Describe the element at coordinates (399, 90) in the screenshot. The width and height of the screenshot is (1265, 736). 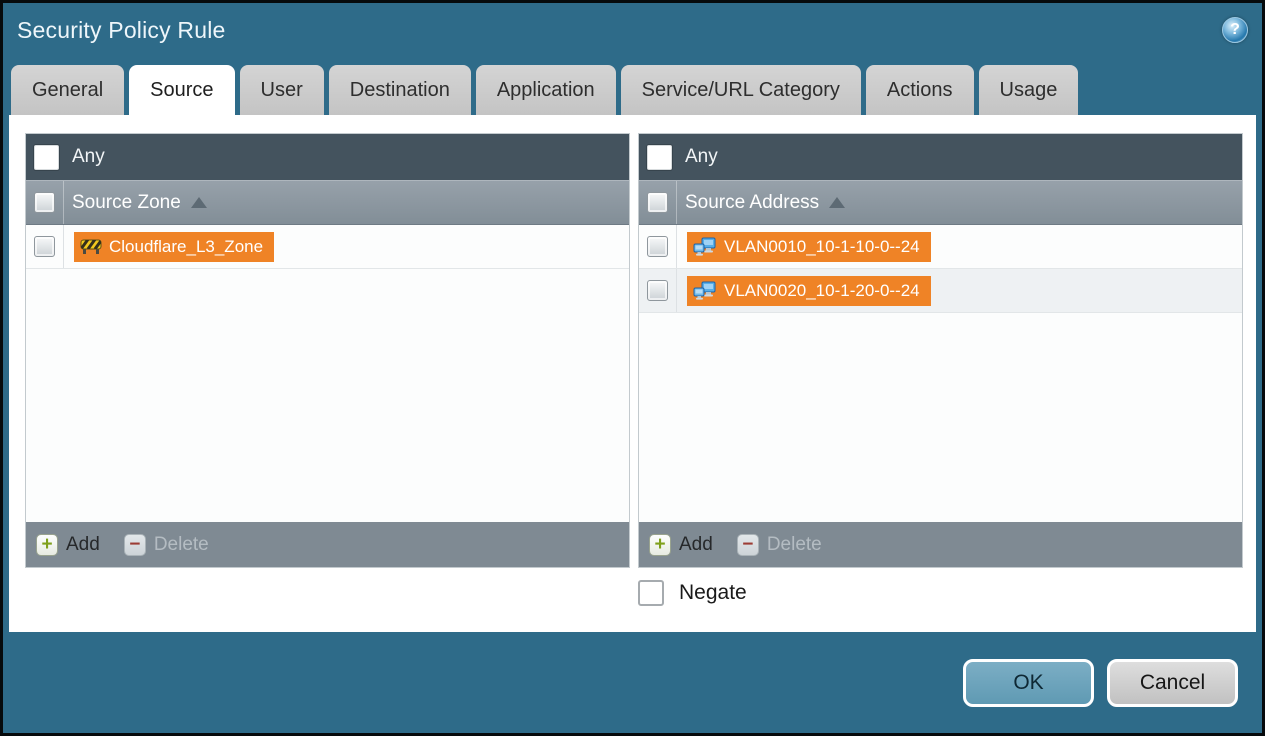
I see `tab-destination: Destination` at that location.